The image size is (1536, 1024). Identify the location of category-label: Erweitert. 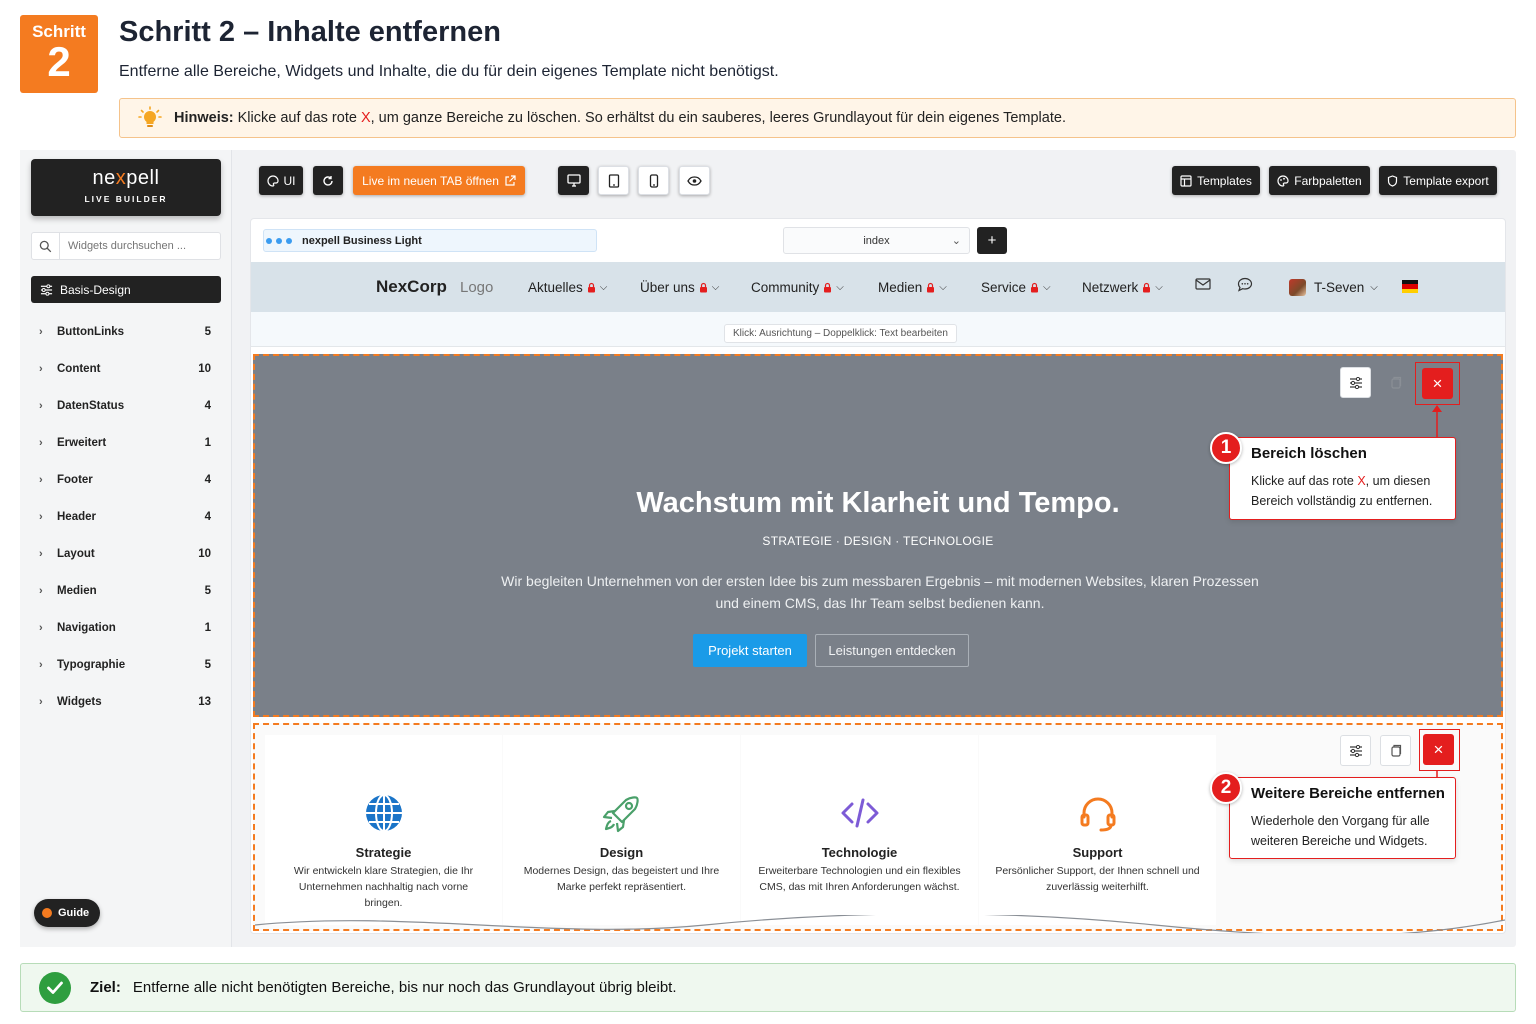
(82, 442).